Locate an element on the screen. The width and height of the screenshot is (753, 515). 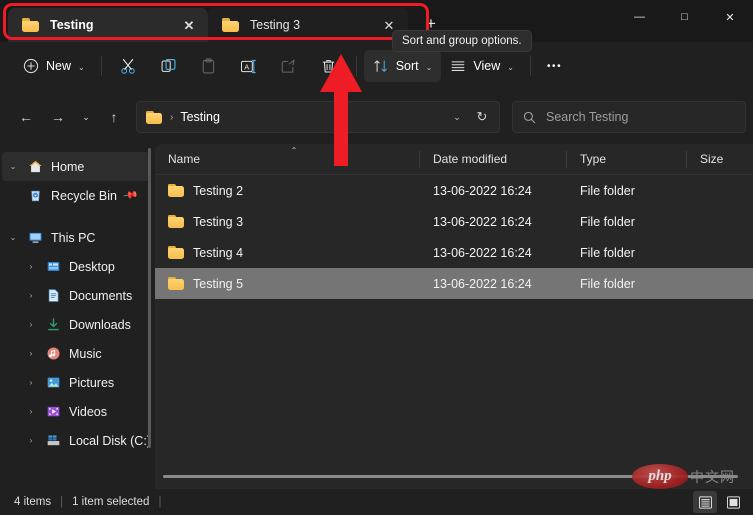
address-bar: › Testing ⌄ ↻ is located at coordinates (318, 117).